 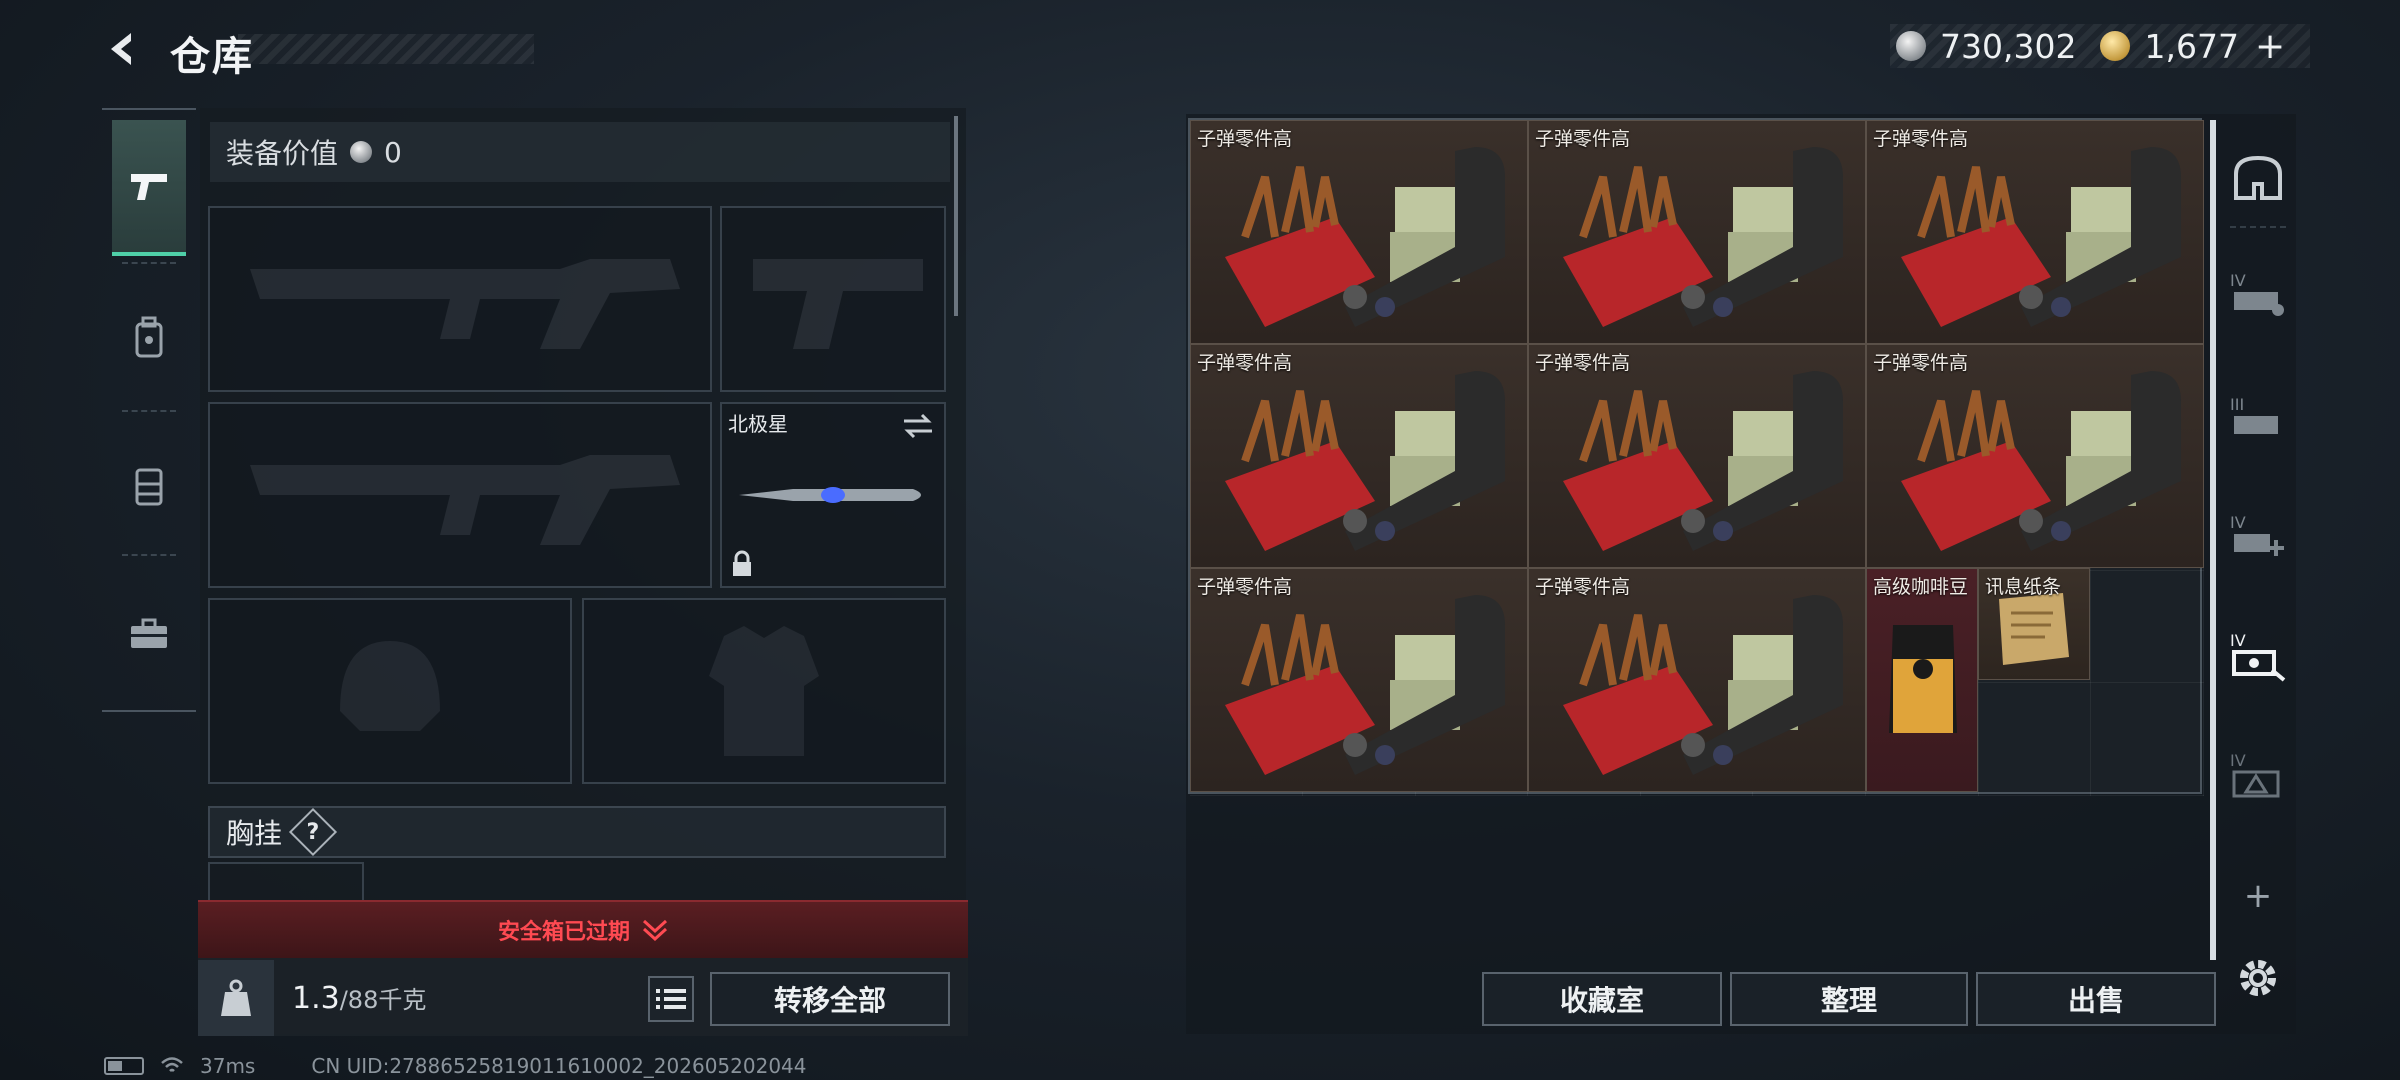 What do you see at coordinates (1697, 795) in the screenshot?
I see `grid-line` at bounding box center [1697, 795].